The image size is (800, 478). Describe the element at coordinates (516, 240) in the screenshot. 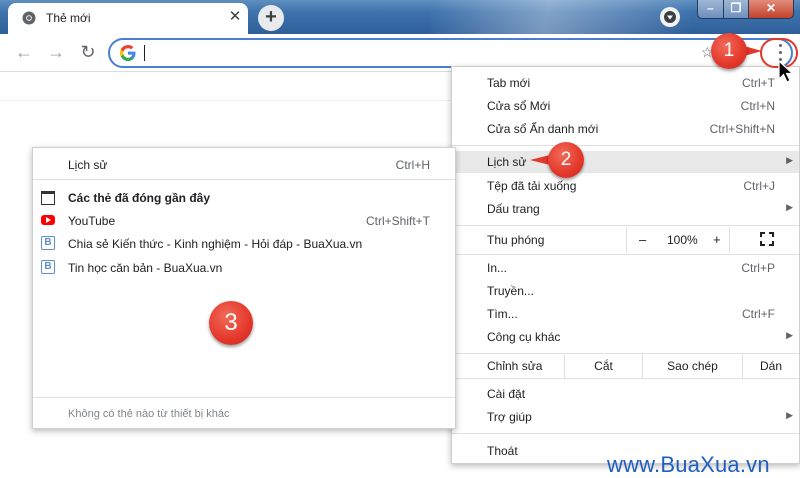

I see `zoom-label: Thu phóng` at that location.